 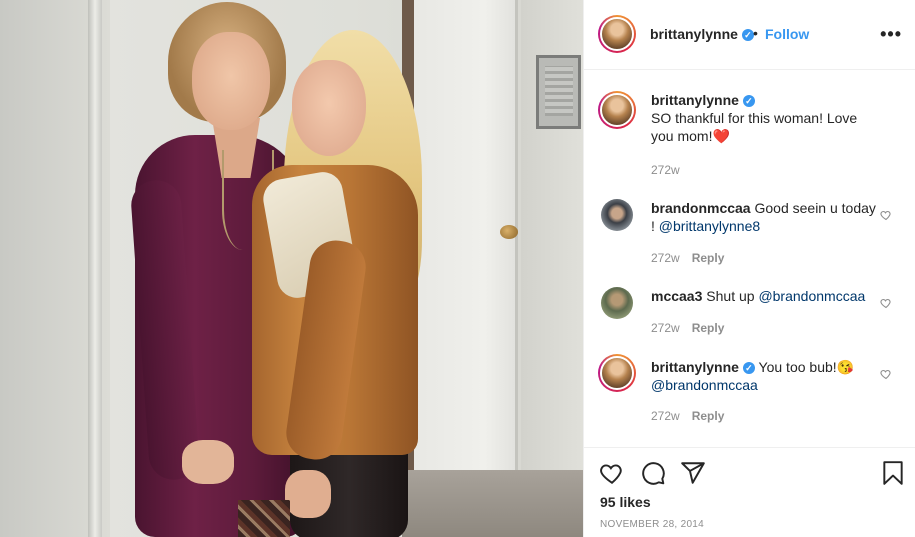 I want to click on photo-girl-hand, so click(x=308, y=494).